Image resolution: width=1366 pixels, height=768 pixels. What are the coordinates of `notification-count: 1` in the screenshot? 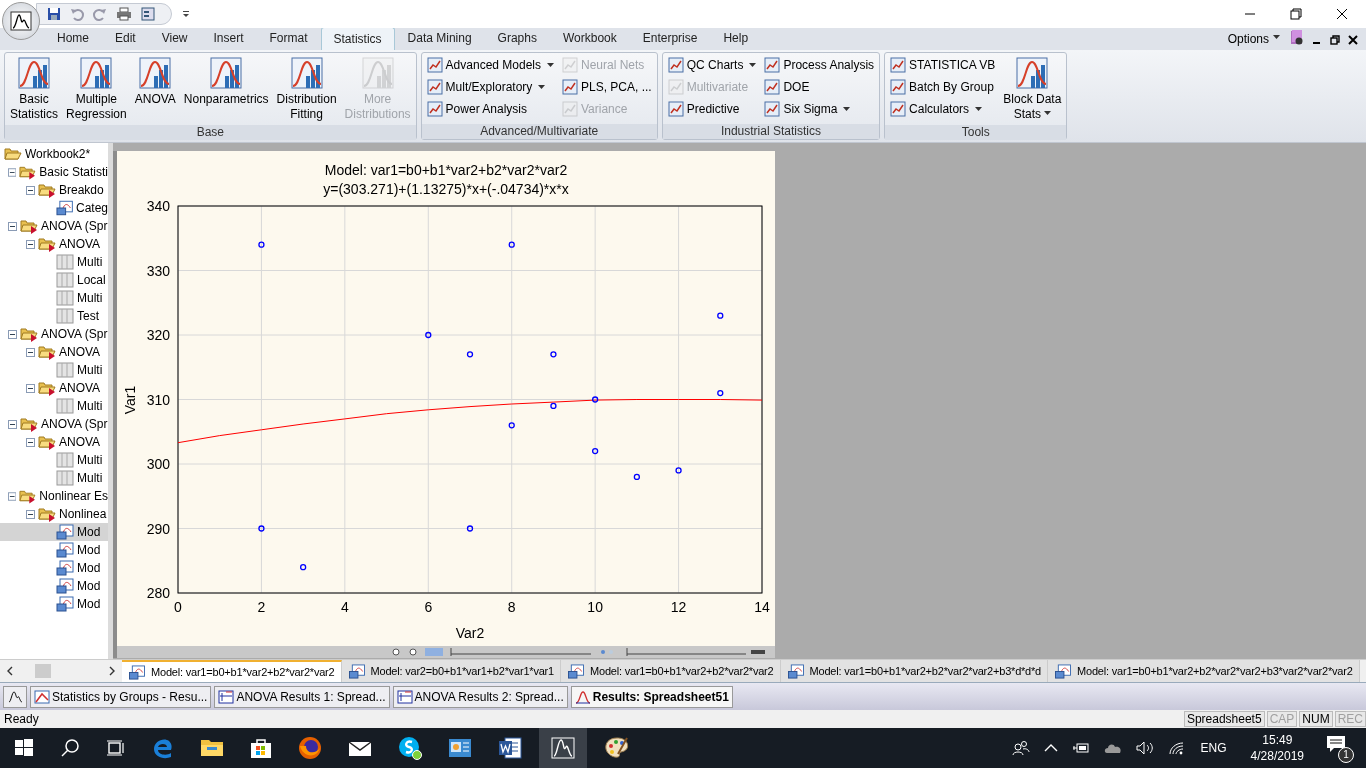 It's located at (1346, 755).